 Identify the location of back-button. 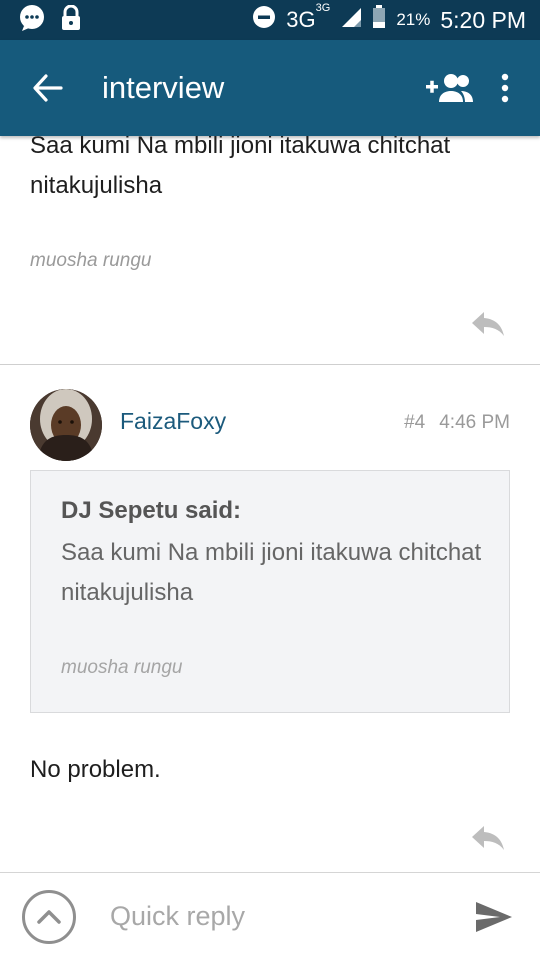
(48, 88).